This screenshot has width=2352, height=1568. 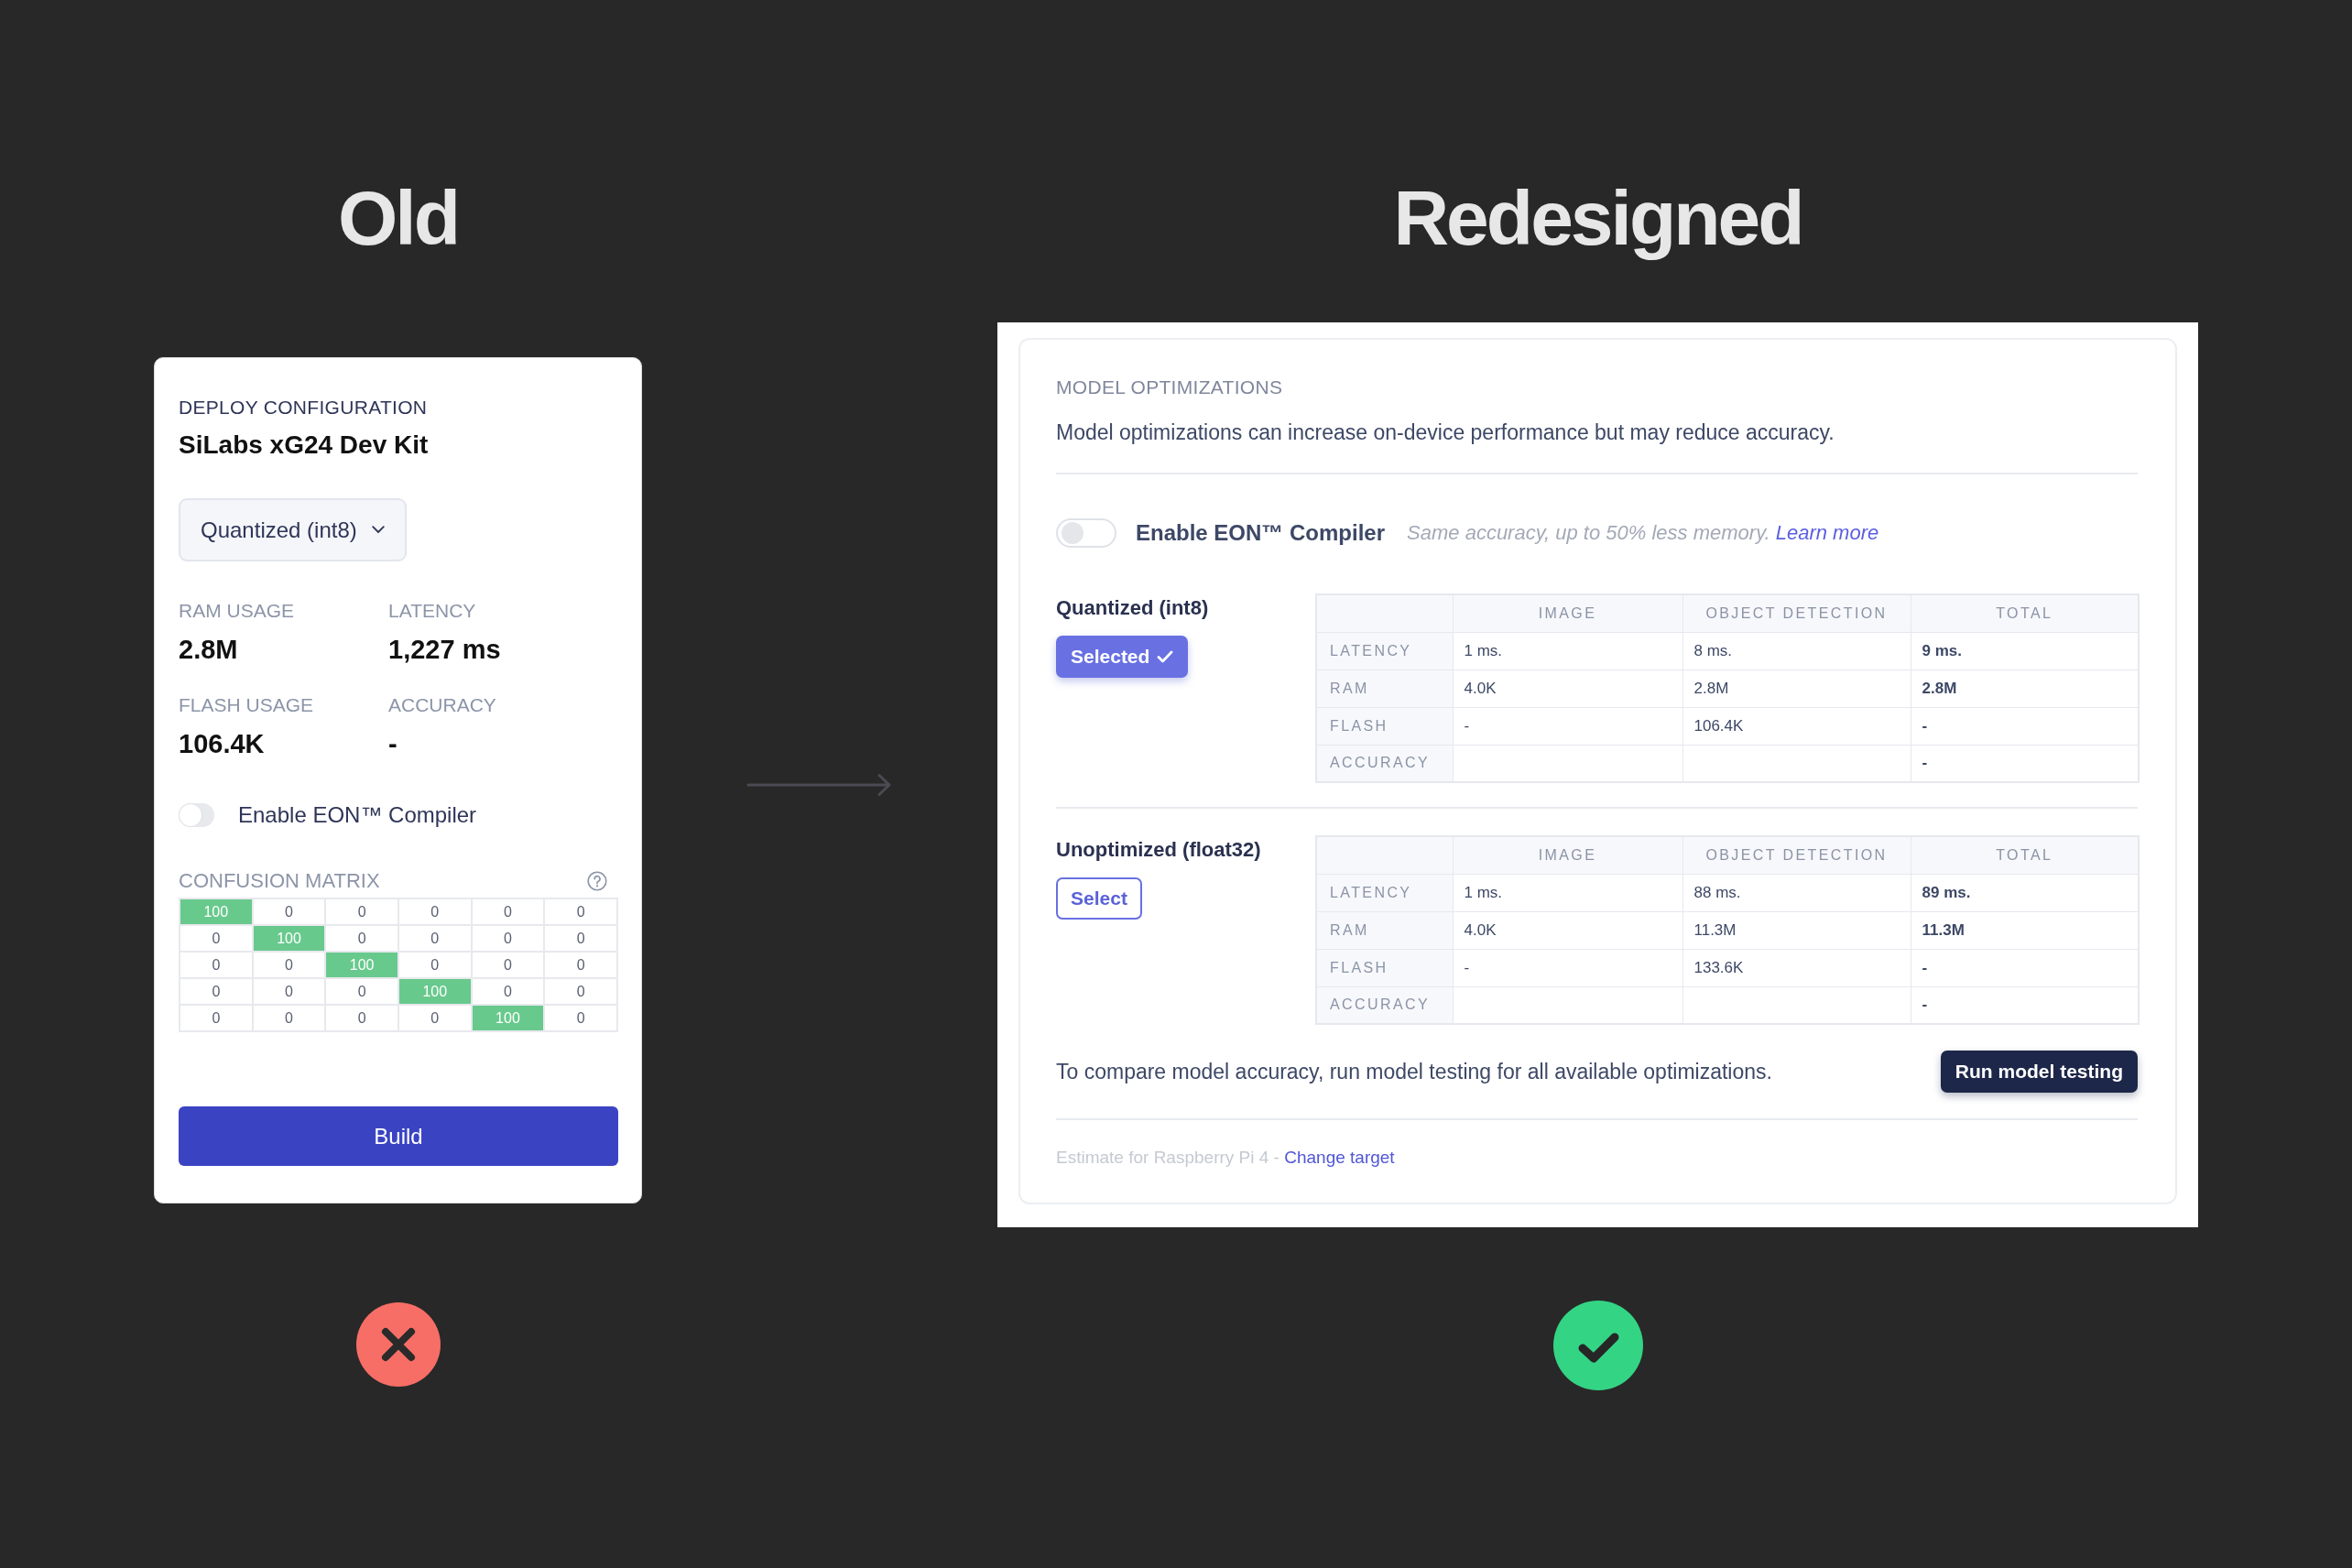 What do you see at coordinates (304, 445) in the screenshot?
I see `device-name: SiLabs xG24 Dev Kit` at bounding box center [304, 445].